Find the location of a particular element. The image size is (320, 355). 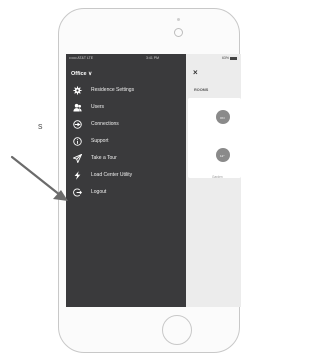

menu-item-label: Logout is located at coordinates (99, 192).